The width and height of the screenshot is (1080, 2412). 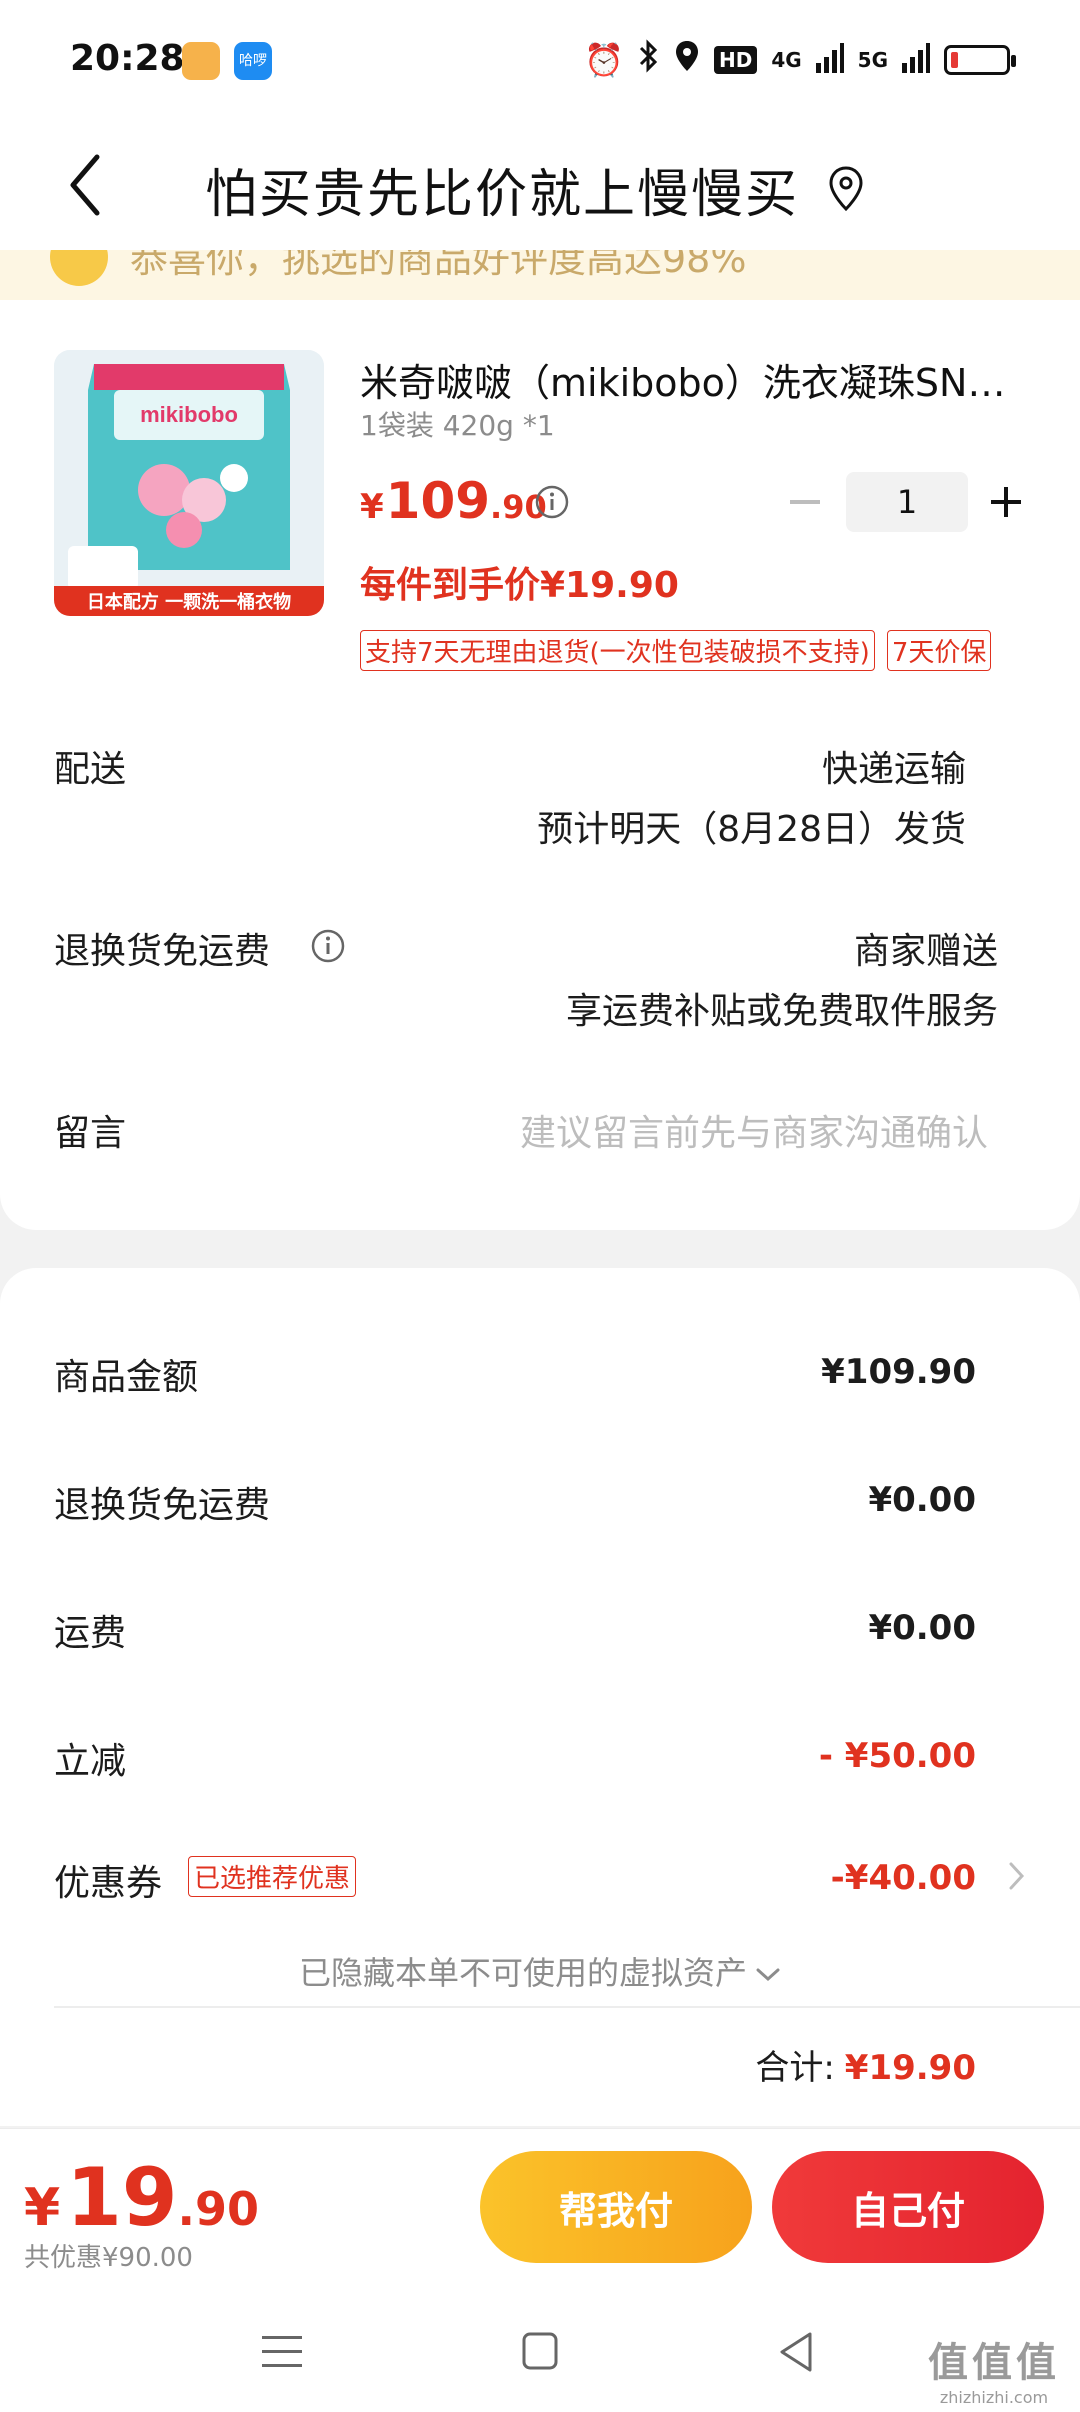 What do you see at coordinates (272, 1876) in the screenshot?
I see `coupon-recommended-tag: 已选推荐优惠` at bounding box center [272, 1876].